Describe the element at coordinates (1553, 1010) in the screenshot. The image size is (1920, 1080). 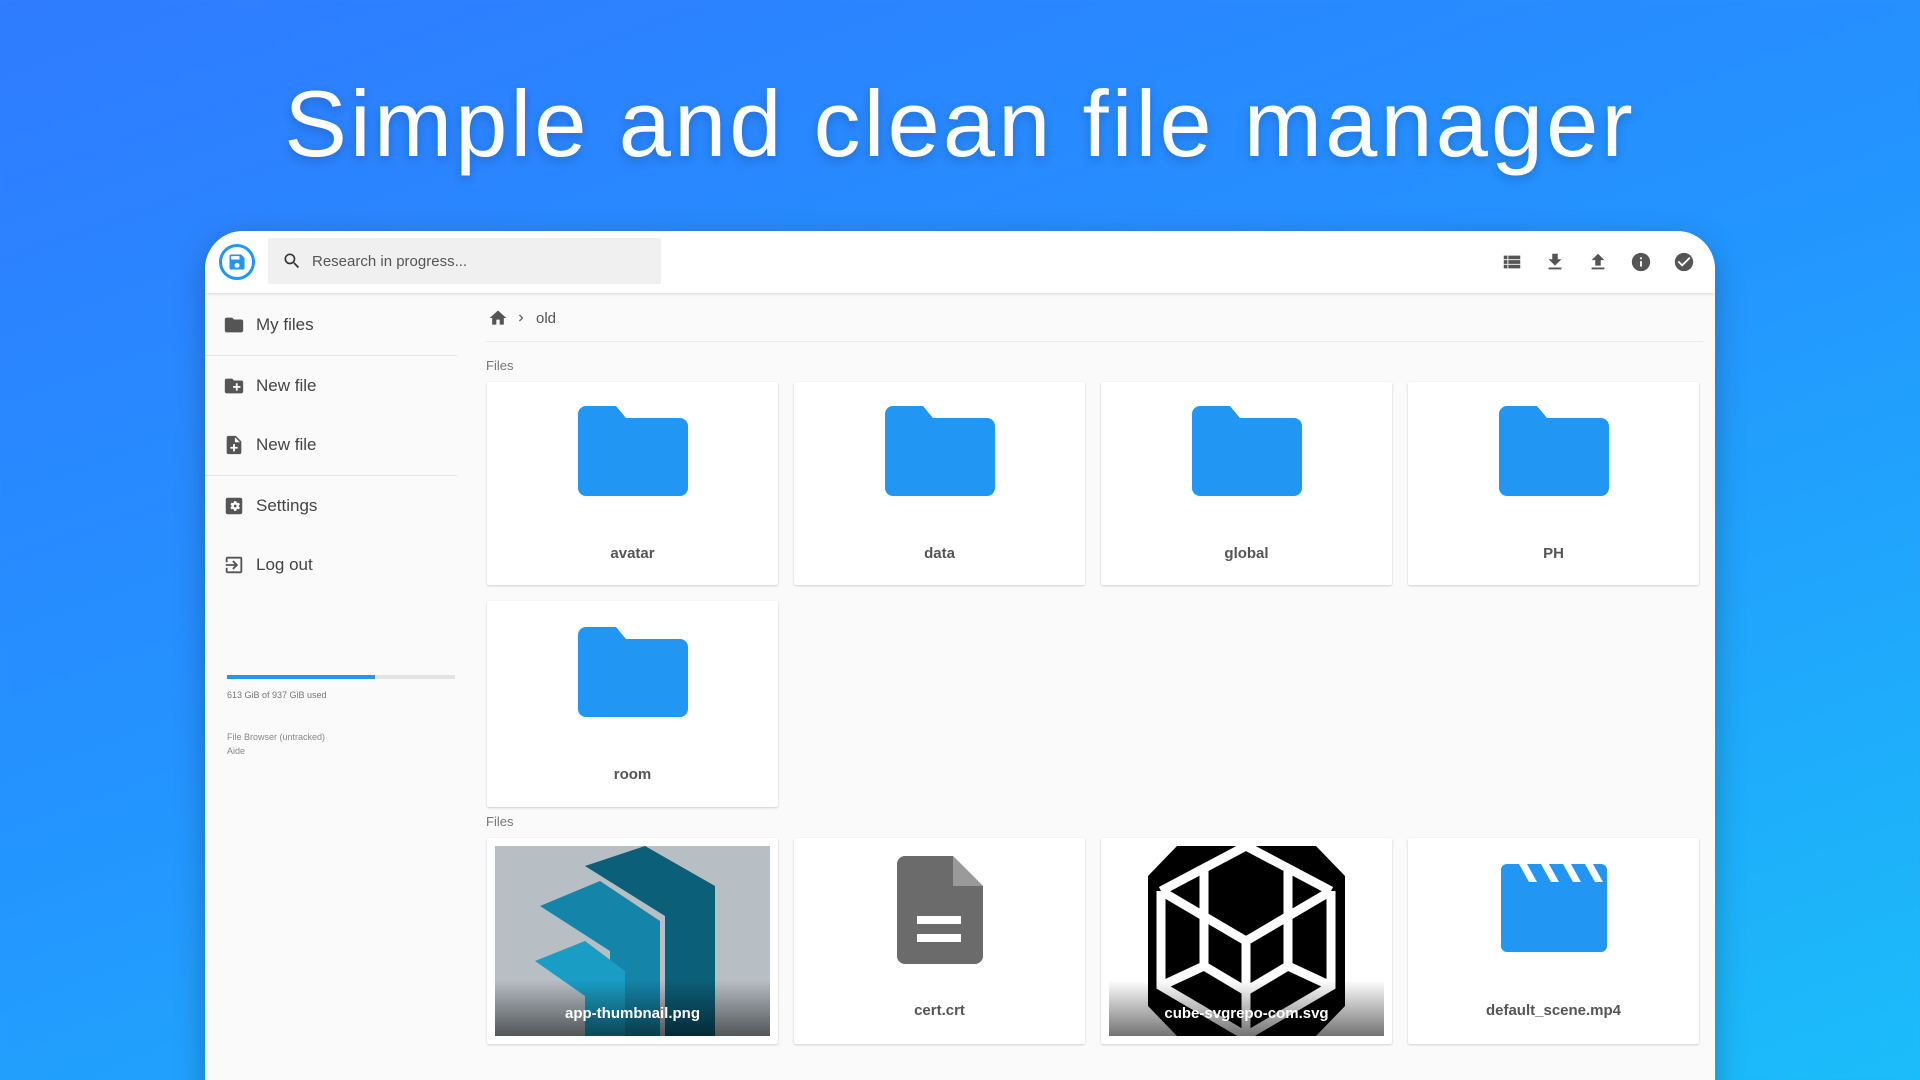
I see `file-name: default_scene.mp4` at that location.